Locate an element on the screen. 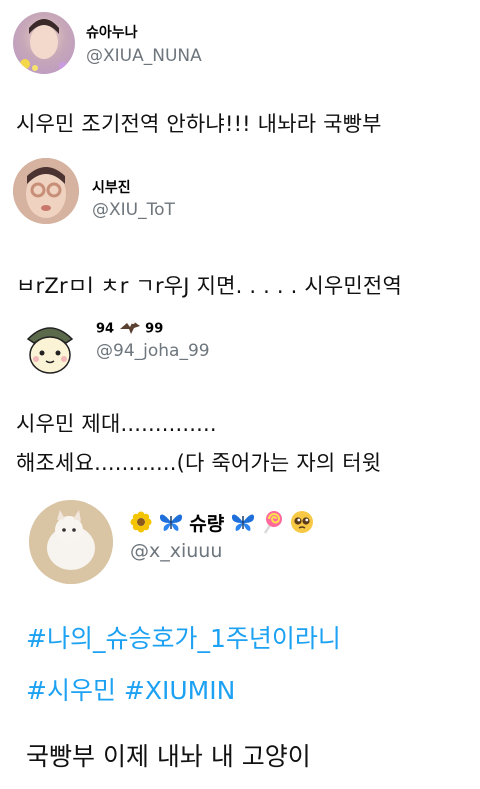 This screenshot has width=480, height=789. lollipop-emoji is located at coordinates (272, 524).